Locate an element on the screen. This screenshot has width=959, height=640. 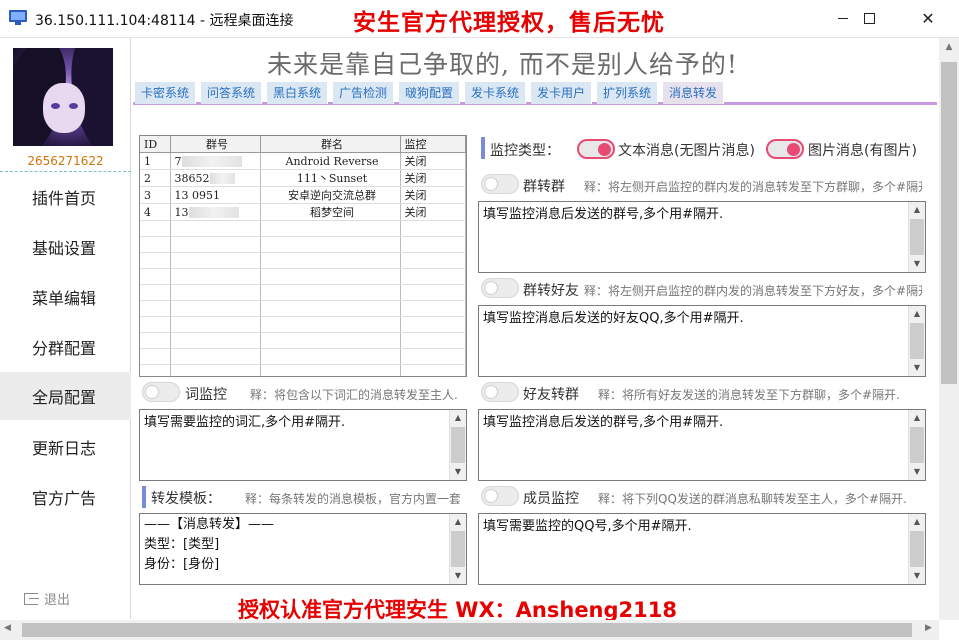
window-vertical-scrollbar: ▲ is located at coordinates (949, 329).